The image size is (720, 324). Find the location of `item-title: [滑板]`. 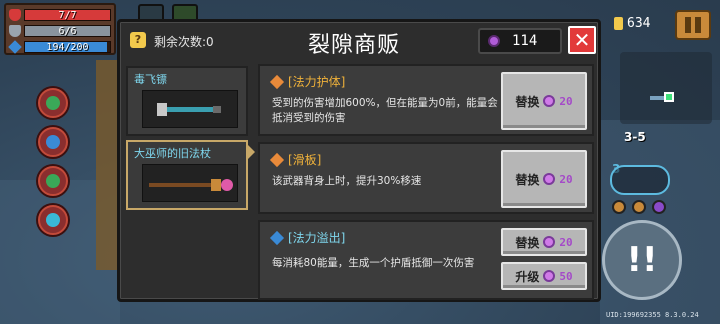

item-title: [滑板] is located at coordinates (305, 160).